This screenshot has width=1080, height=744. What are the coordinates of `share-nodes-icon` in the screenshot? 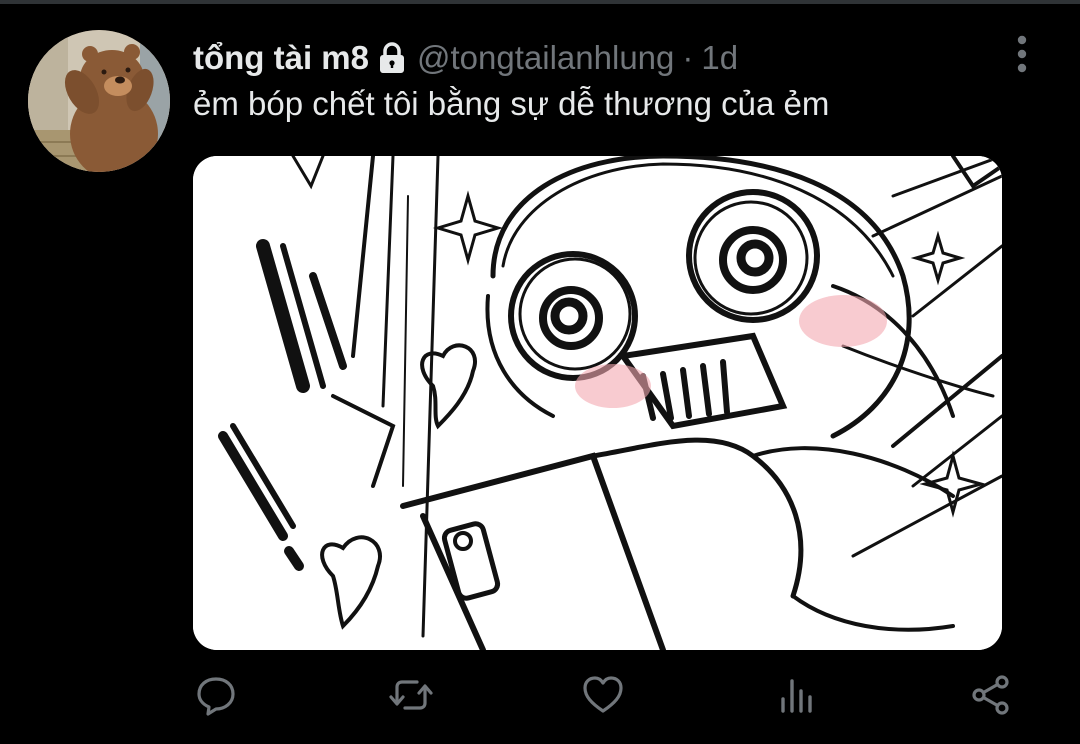 It's located at (990, 695).